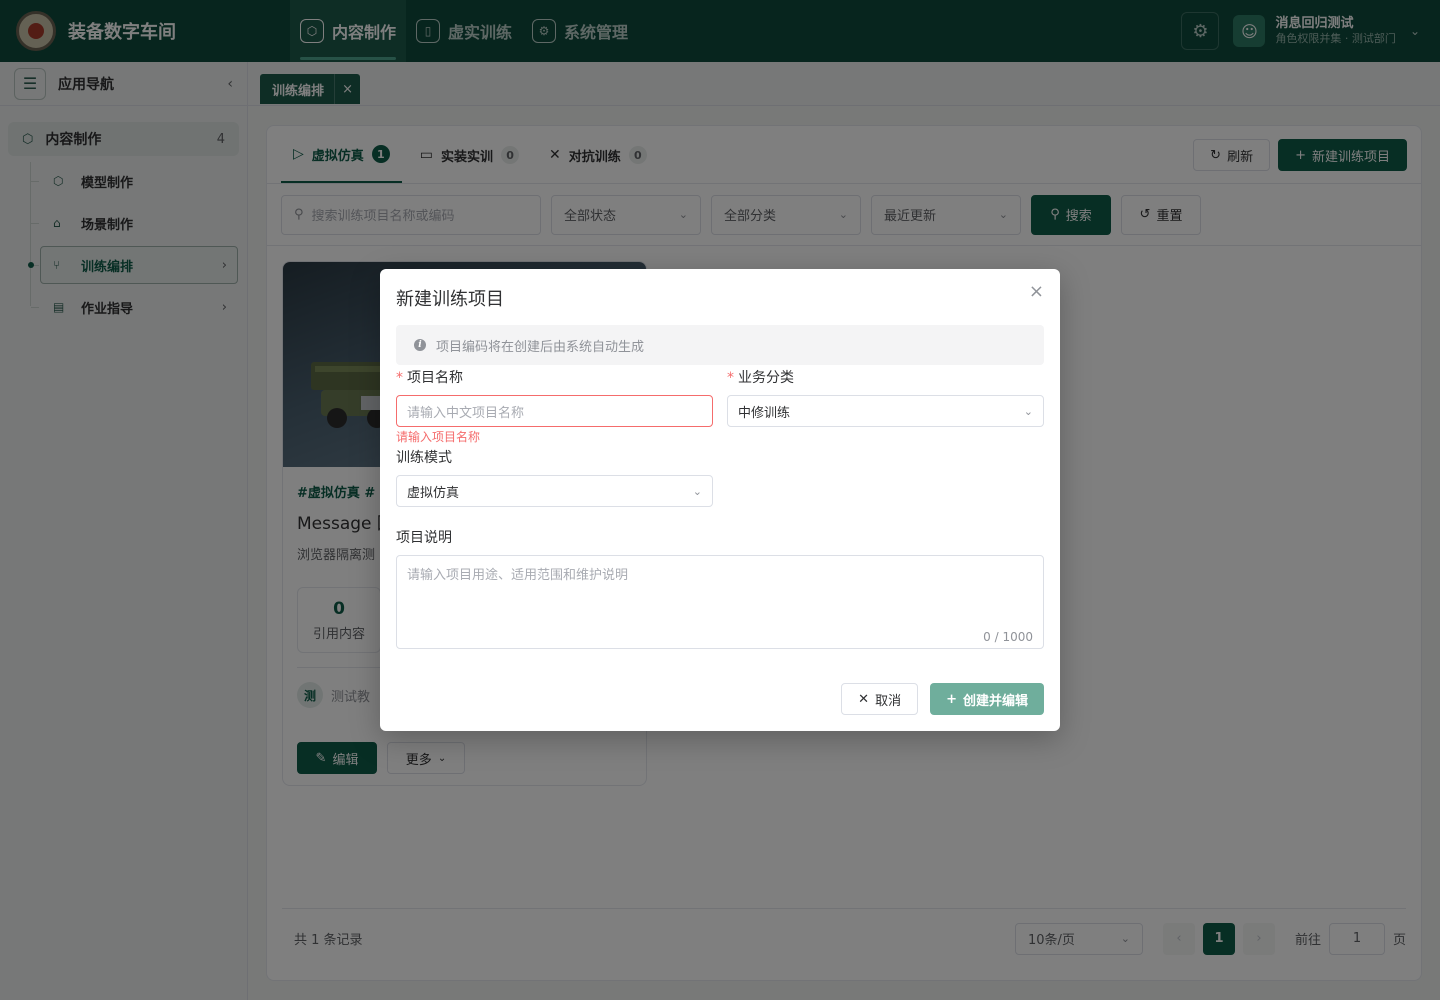 This screenshot has width=1440, height=1000. I want to click on project-name-label: * 项目名称, so click(429, 377).